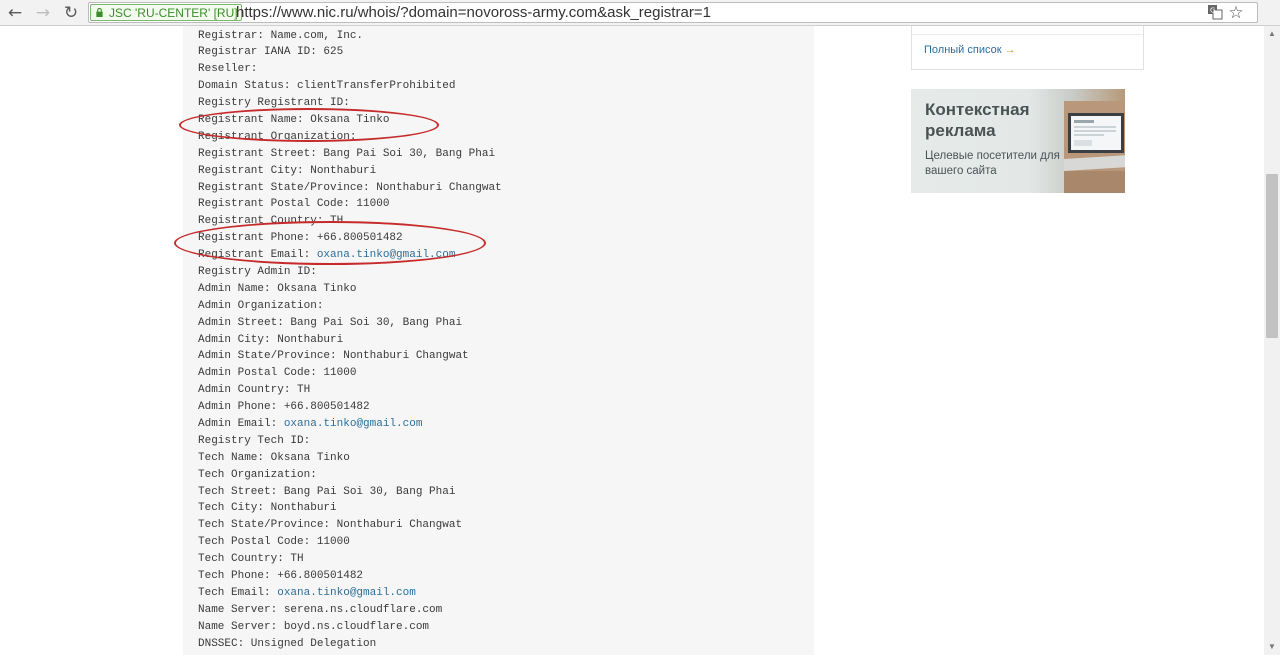 The image size is (1280, 655). What do you see at coordinates (274, 542) in the screenshot?
I see `whois-line-text: Tech Postal Code: 11000` at bounding box center [274, 542].